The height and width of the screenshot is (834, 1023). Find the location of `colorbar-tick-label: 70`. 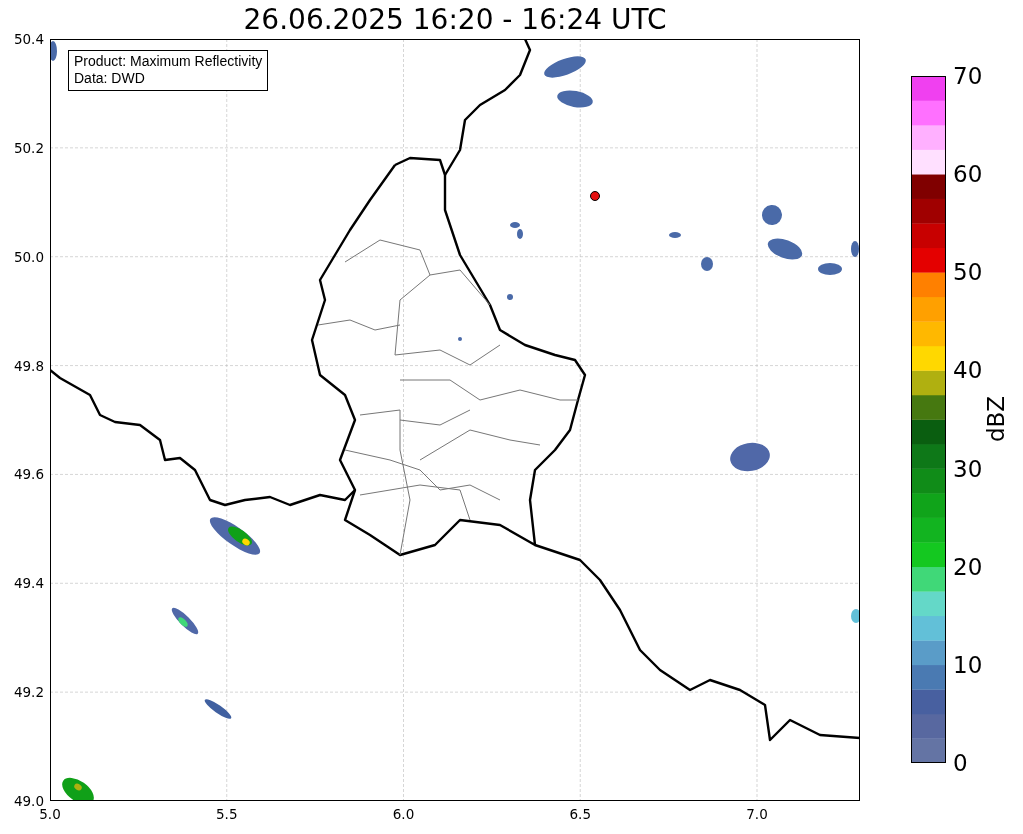

colorbar-tick-label: 70 is located at coordinates (968, 76).